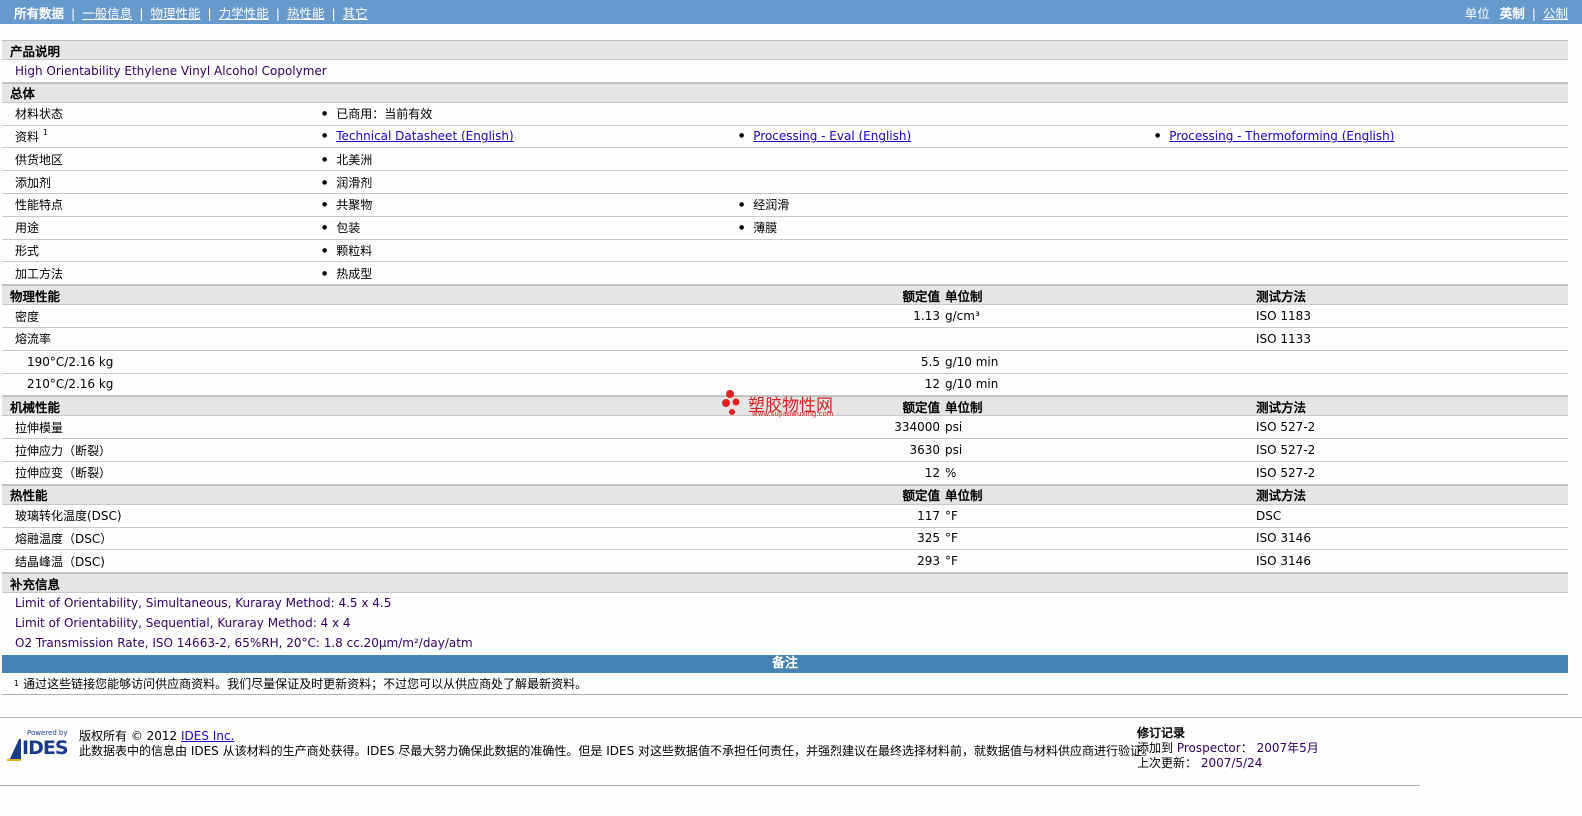 The height and width of the screenshot is (816, 1582). I want to click on row-label: 用途, so click(27, 227).